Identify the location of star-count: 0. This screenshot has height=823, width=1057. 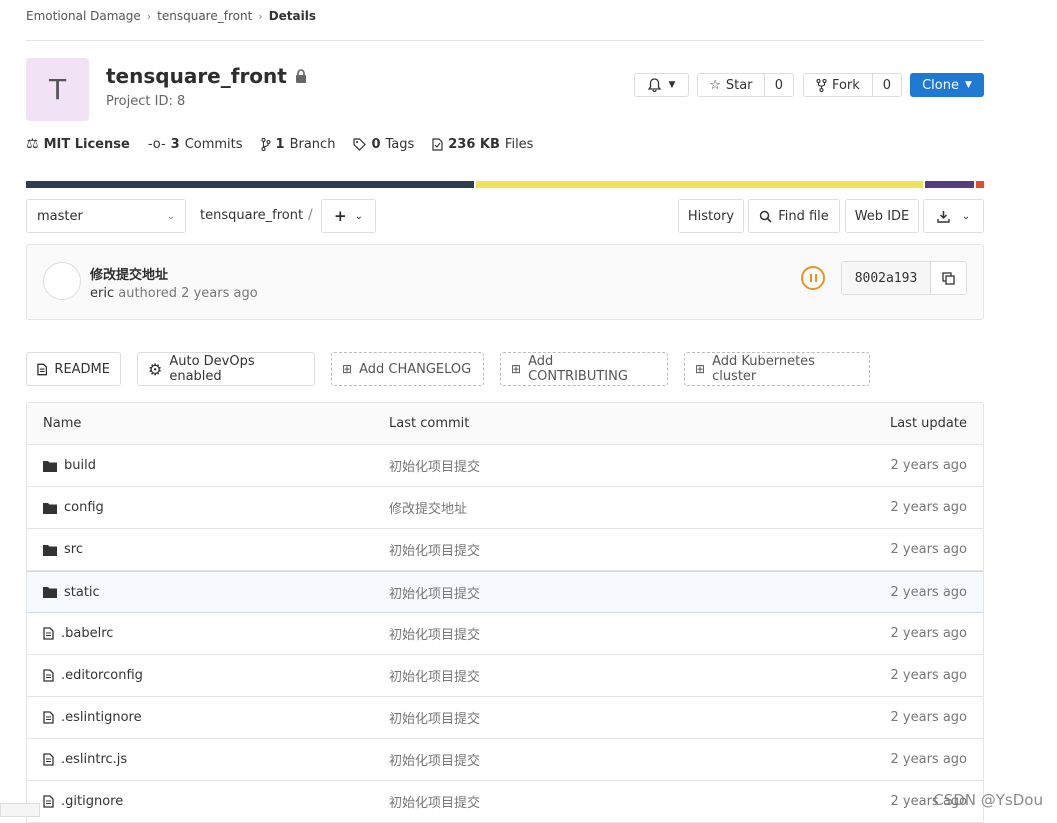
(778, 85).